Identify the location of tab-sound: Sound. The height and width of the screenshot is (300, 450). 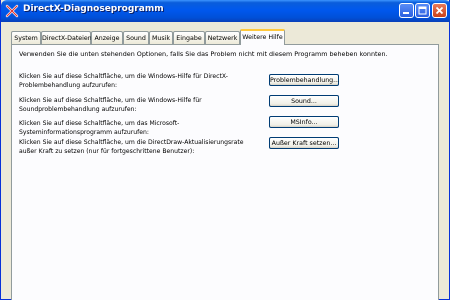
(136, 37).